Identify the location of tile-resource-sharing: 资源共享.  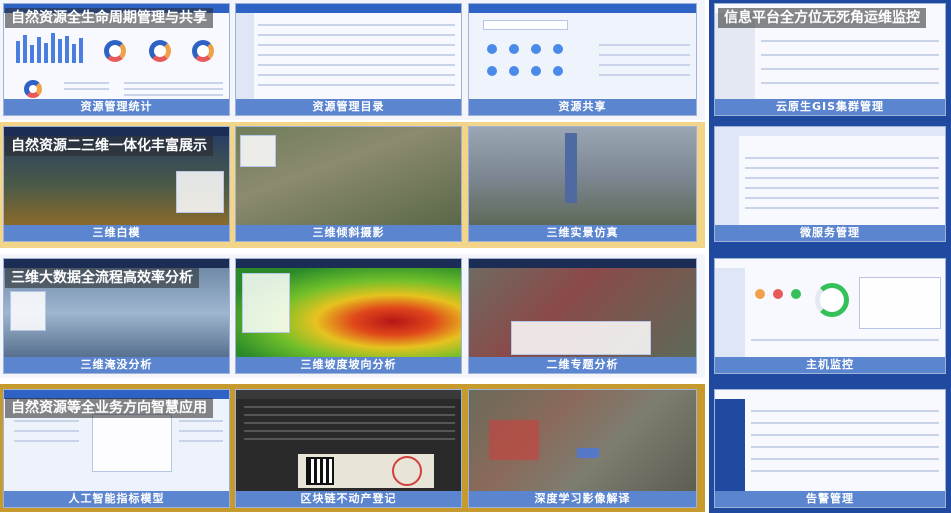
(582, 59).